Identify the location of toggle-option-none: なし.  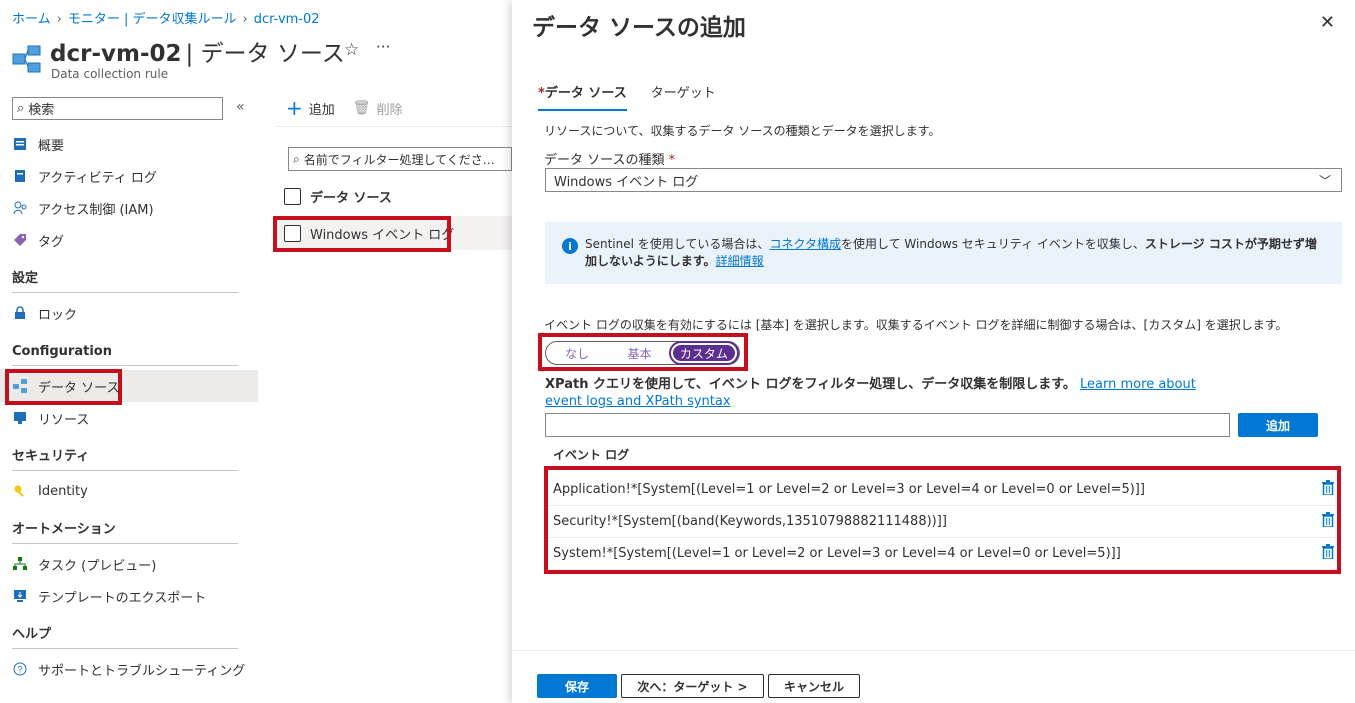
(577, 353).